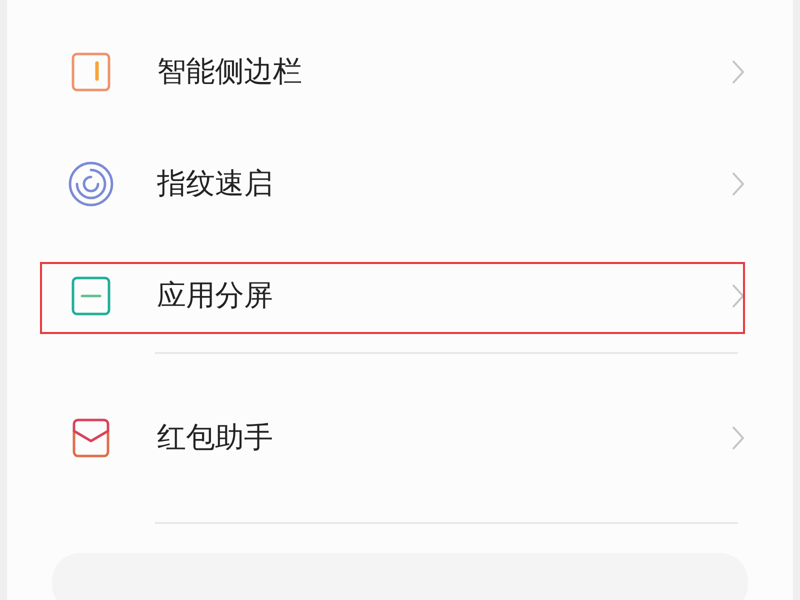 This screenshot has height=600, width=800. What do you see at coordinates (215, 437) in the screenshot?
I see `item-label: 红包助手` at bounding box center [215, 437].